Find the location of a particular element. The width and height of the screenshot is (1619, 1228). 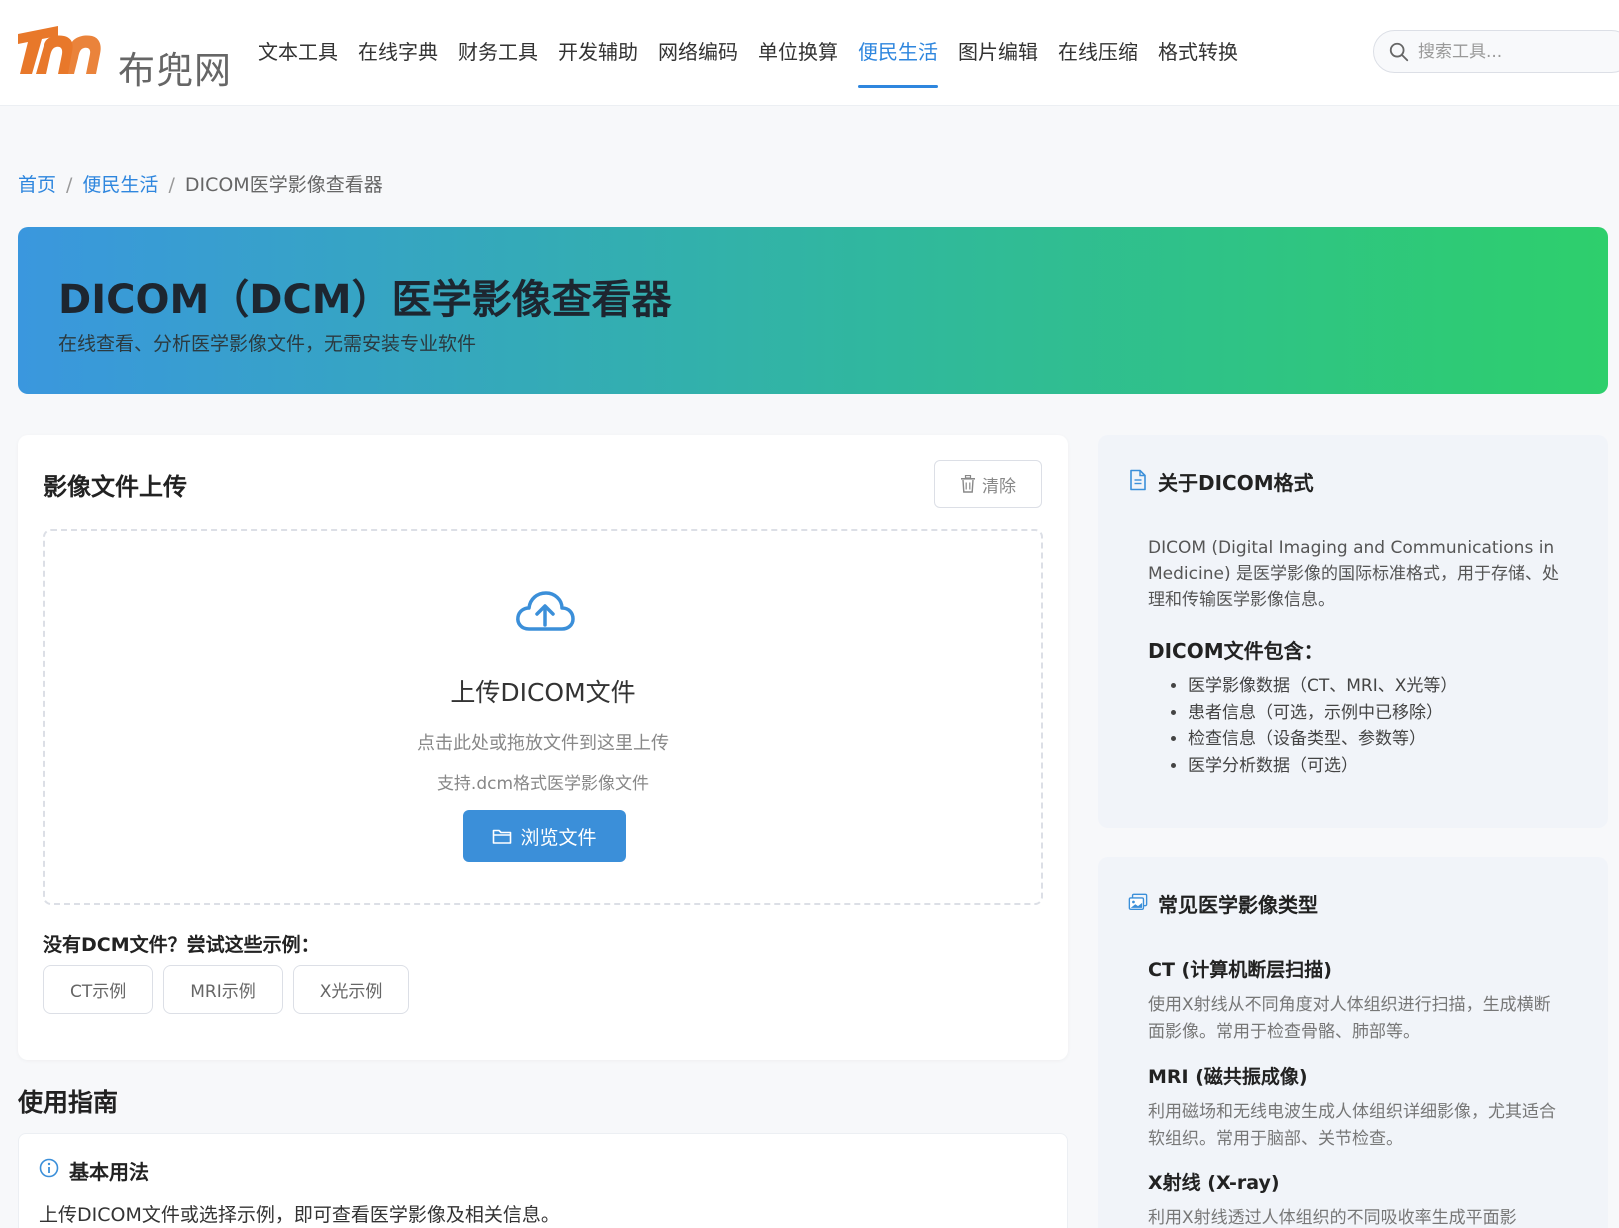

search-input is located at coordinates (1518, 52).